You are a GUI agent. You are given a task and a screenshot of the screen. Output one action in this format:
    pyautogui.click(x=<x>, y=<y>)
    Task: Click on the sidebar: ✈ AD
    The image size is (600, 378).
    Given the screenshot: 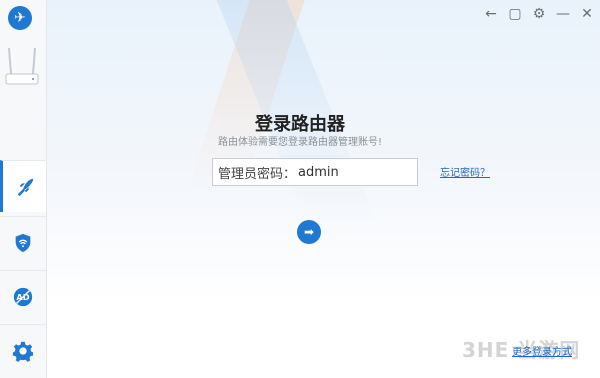 What is the action you would take?
    pyautogui.click(x=23, y=189)
    